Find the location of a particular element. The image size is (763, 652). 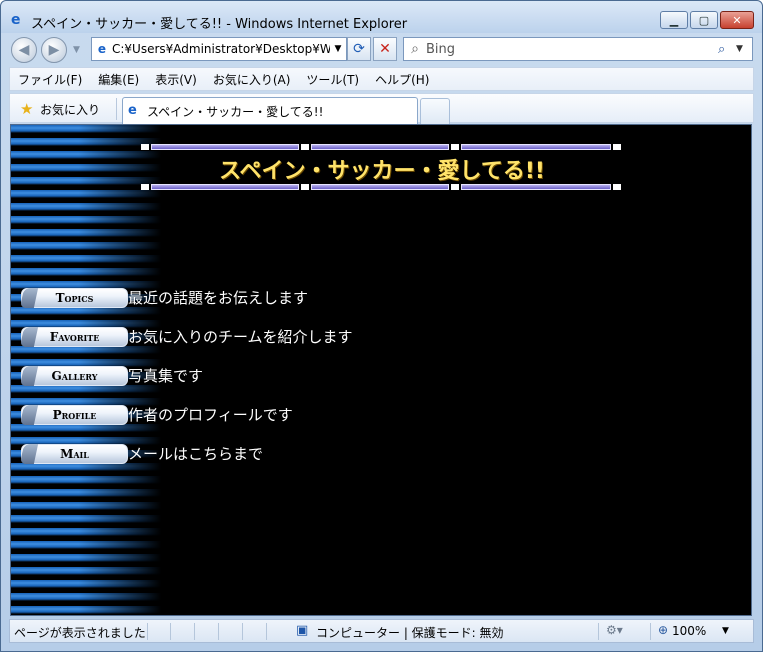

menu-view: 表示(V) is located at coordinates (176, 79).